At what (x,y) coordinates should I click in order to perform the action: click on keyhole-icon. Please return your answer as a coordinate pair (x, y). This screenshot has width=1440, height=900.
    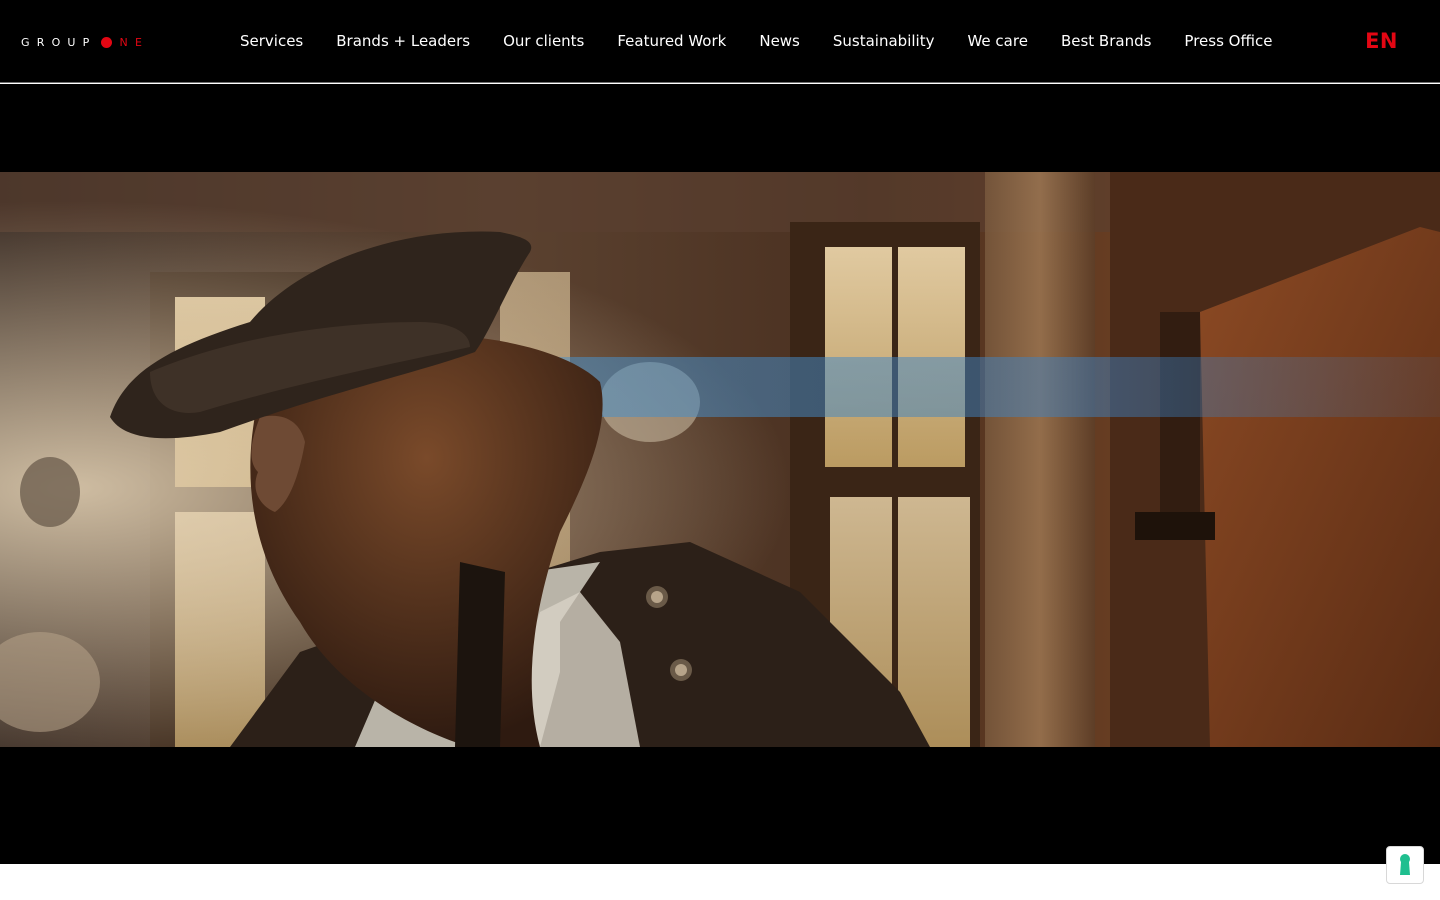
    Looking at the image, I should click on (1405, 864).